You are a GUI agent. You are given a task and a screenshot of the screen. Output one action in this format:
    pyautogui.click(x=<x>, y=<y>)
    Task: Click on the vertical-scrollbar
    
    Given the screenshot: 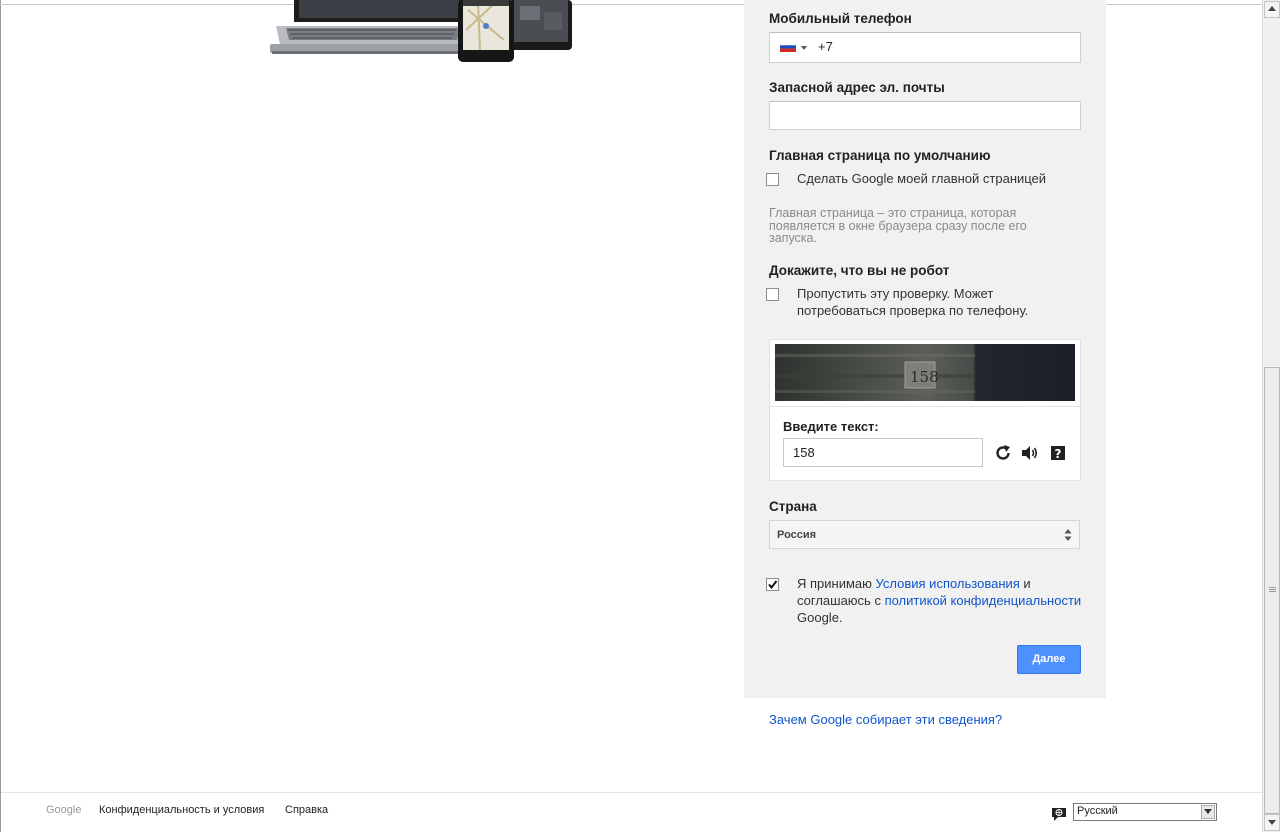 What is the action you would take?
    pyautogui.click(x=1271, y=416)
    